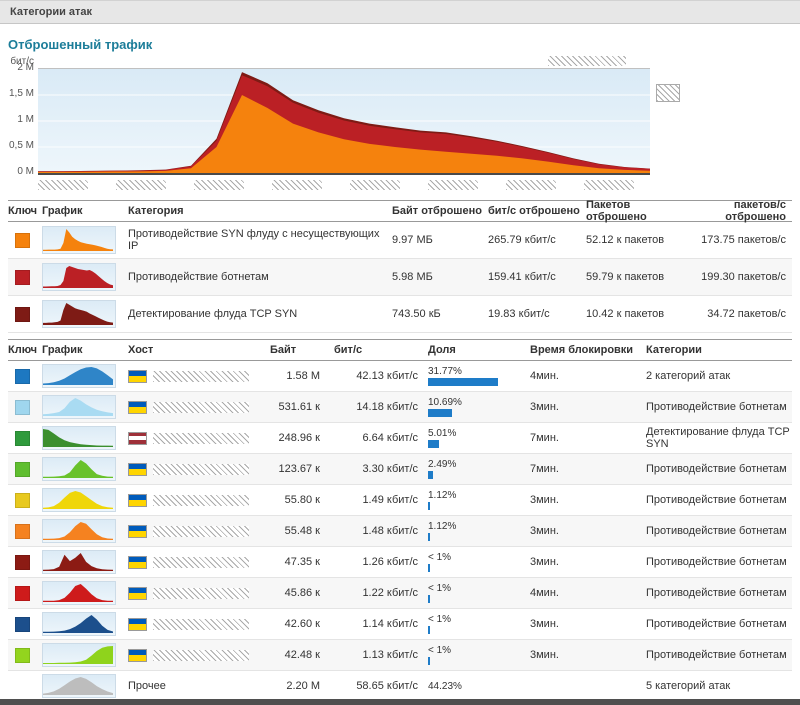  What do you see at coordinates (442, 350) in the screenshot?
I see `header-share: Доля` at bounding box center [442, 350].